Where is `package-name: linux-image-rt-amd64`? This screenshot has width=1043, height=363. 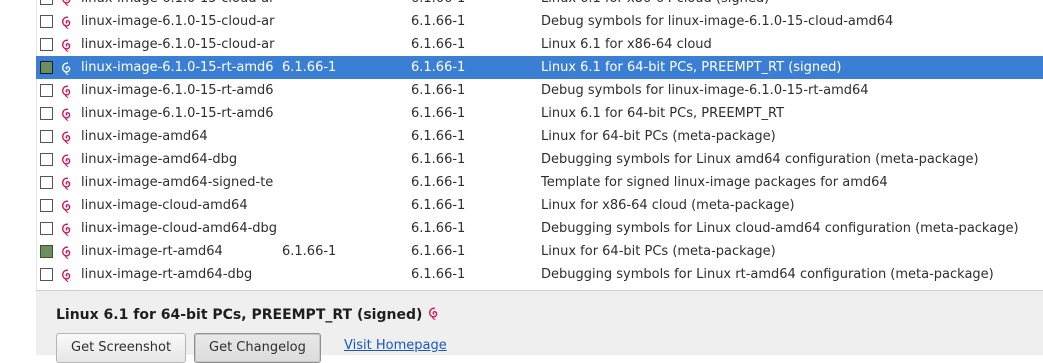 package-name: linux-image-rt-amd64 is located at coordinates (152, 251).